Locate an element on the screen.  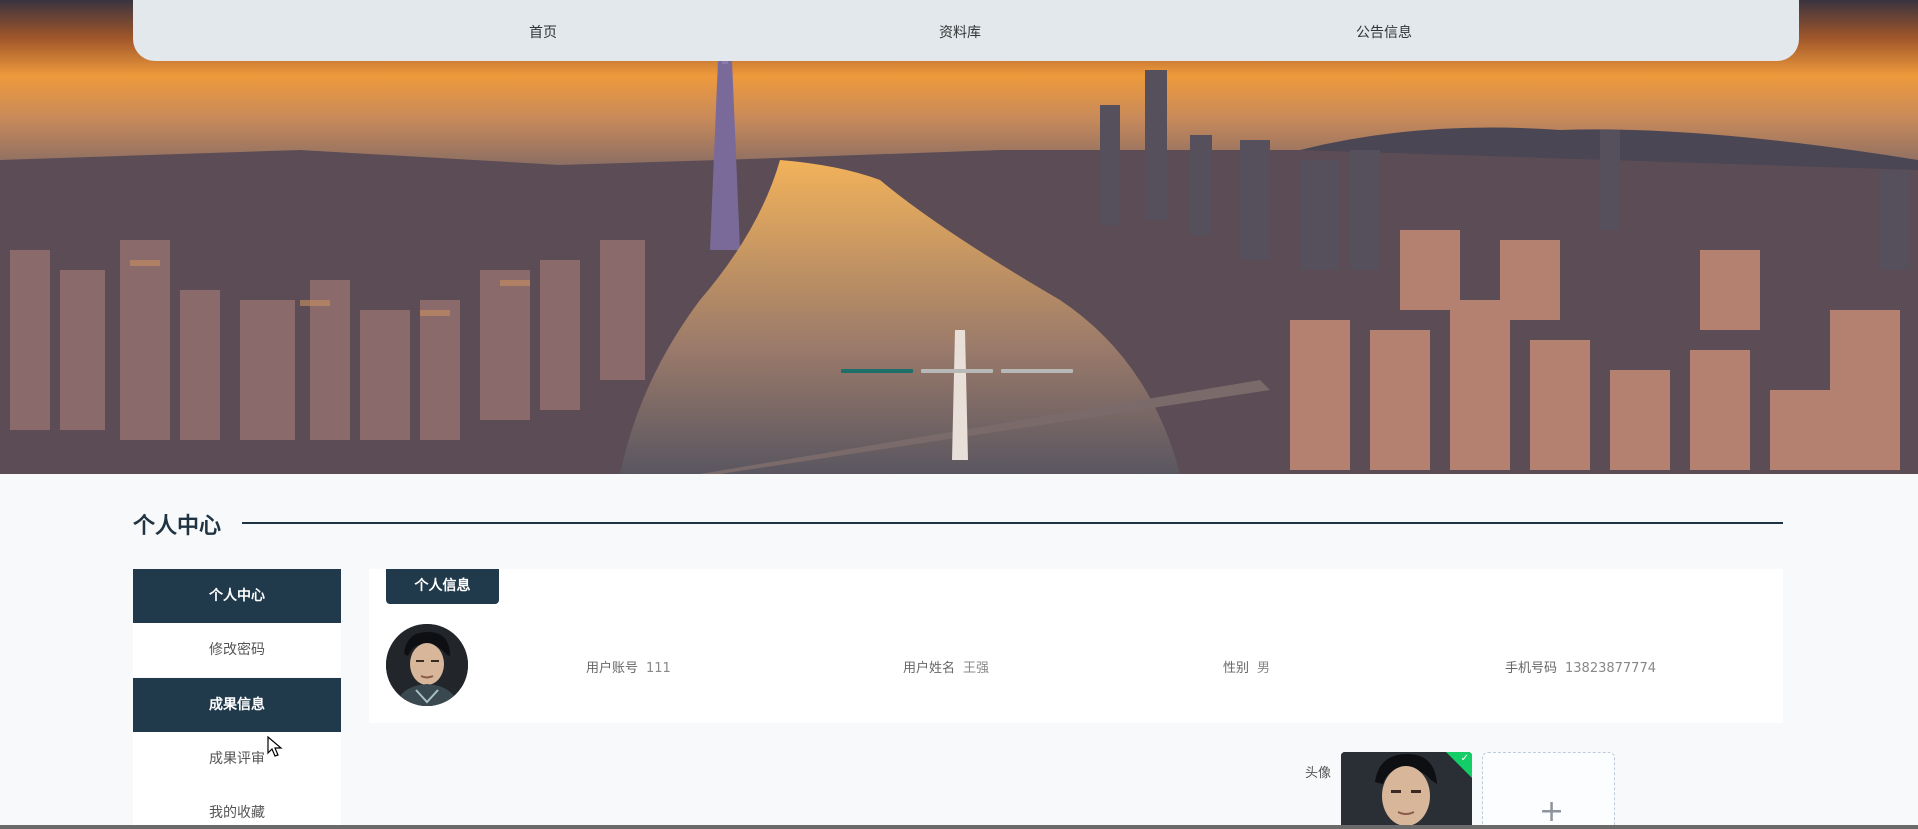
avatar is located at coordinates (427, 665).